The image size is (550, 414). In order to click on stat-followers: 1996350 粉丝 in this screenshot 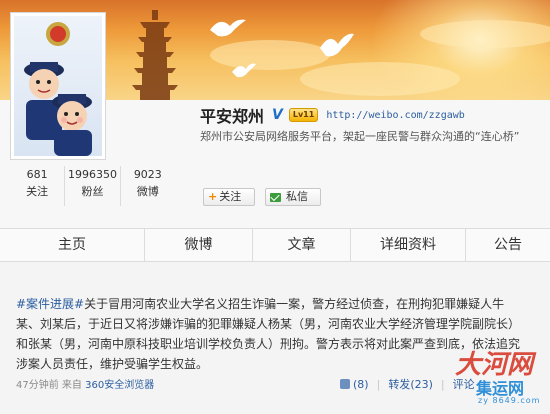, I will do `click(93, 186)`.